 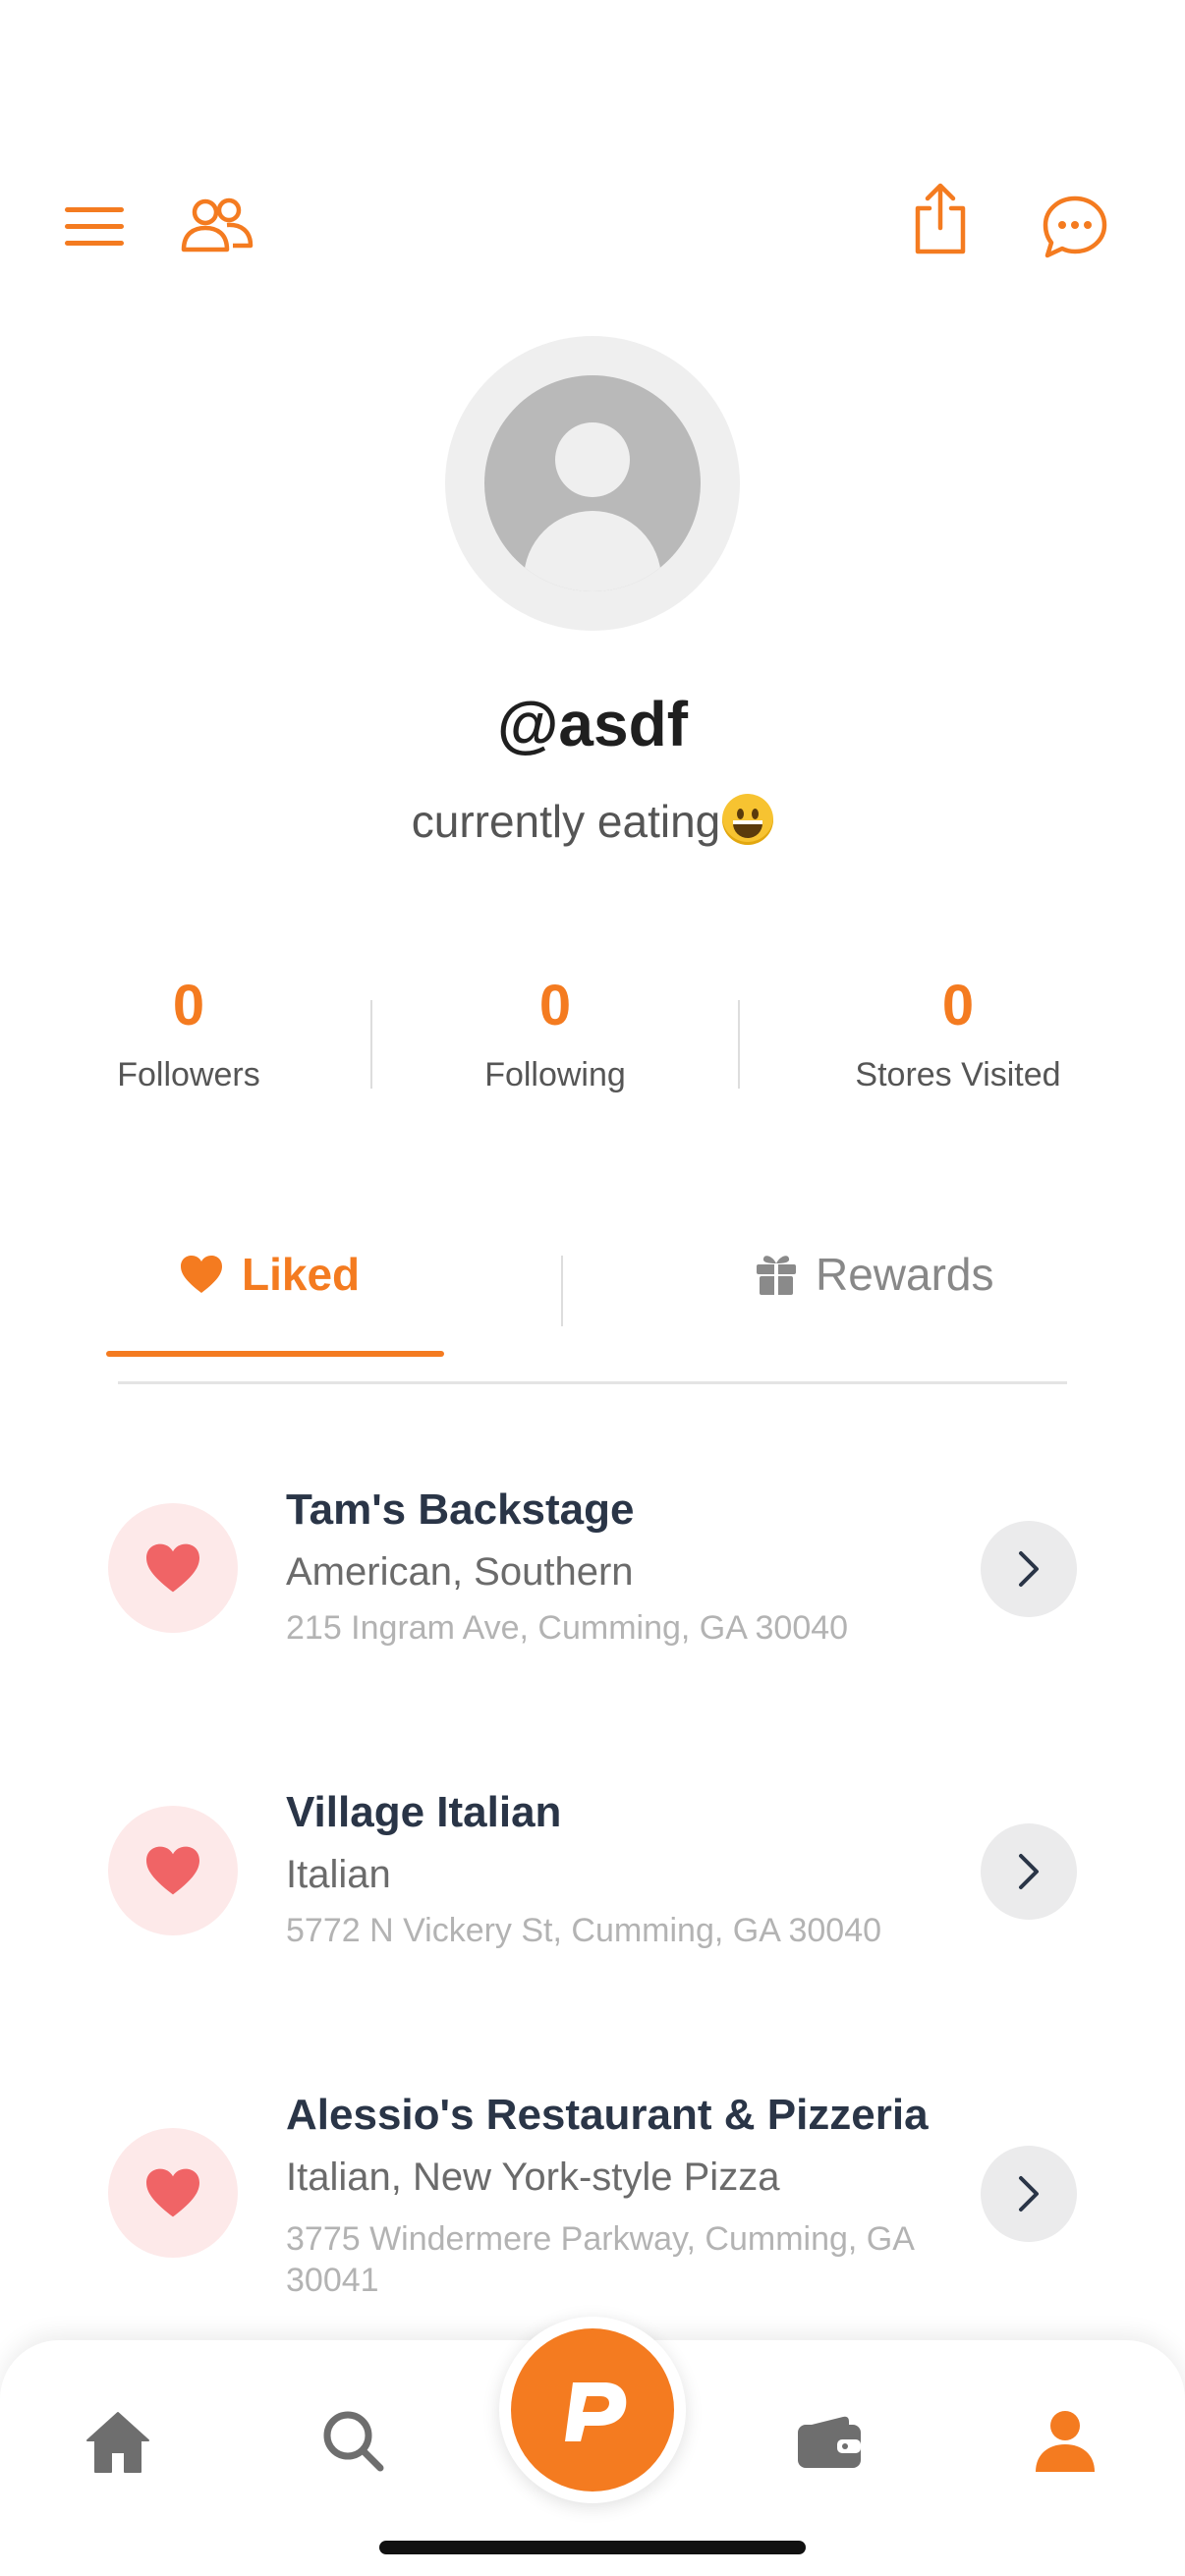 I want to click on bio-text: currently eating, so click(x=566, y=821).